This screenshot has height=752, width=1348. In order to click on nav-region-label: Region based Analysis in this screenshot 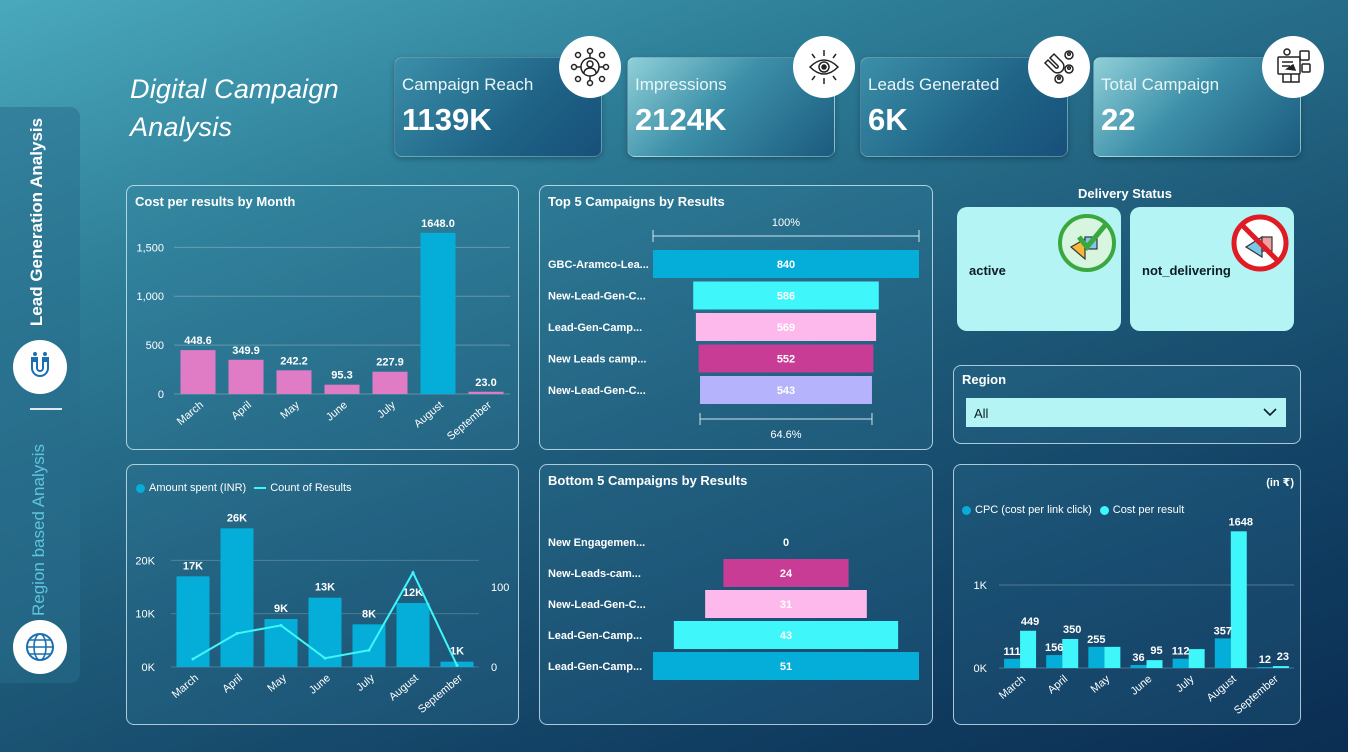, I will do `click(39, 530)`.